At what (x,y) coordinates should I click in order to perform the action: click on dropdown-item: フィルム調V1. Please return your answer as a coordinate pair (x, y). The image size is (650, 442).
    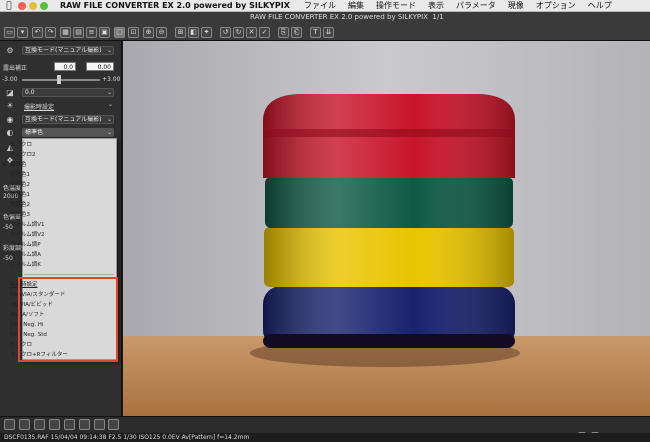
    Looking at the image, I should click on (47, 225).